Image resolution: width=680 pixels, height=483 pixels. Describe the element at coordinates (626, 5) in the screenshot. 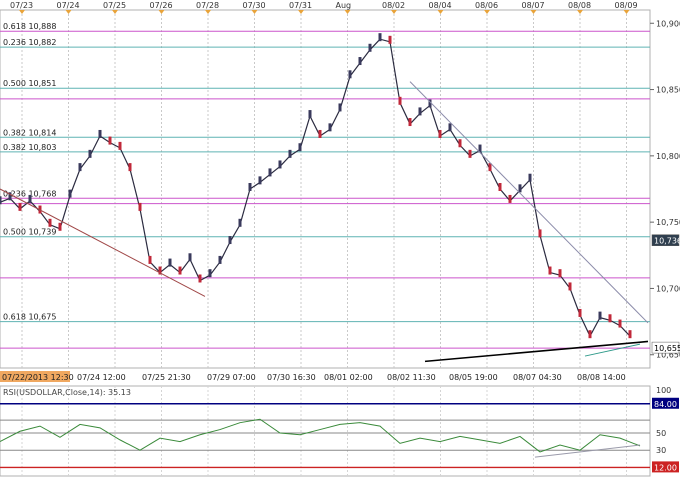

I see `date-label: 08/09` at that location.